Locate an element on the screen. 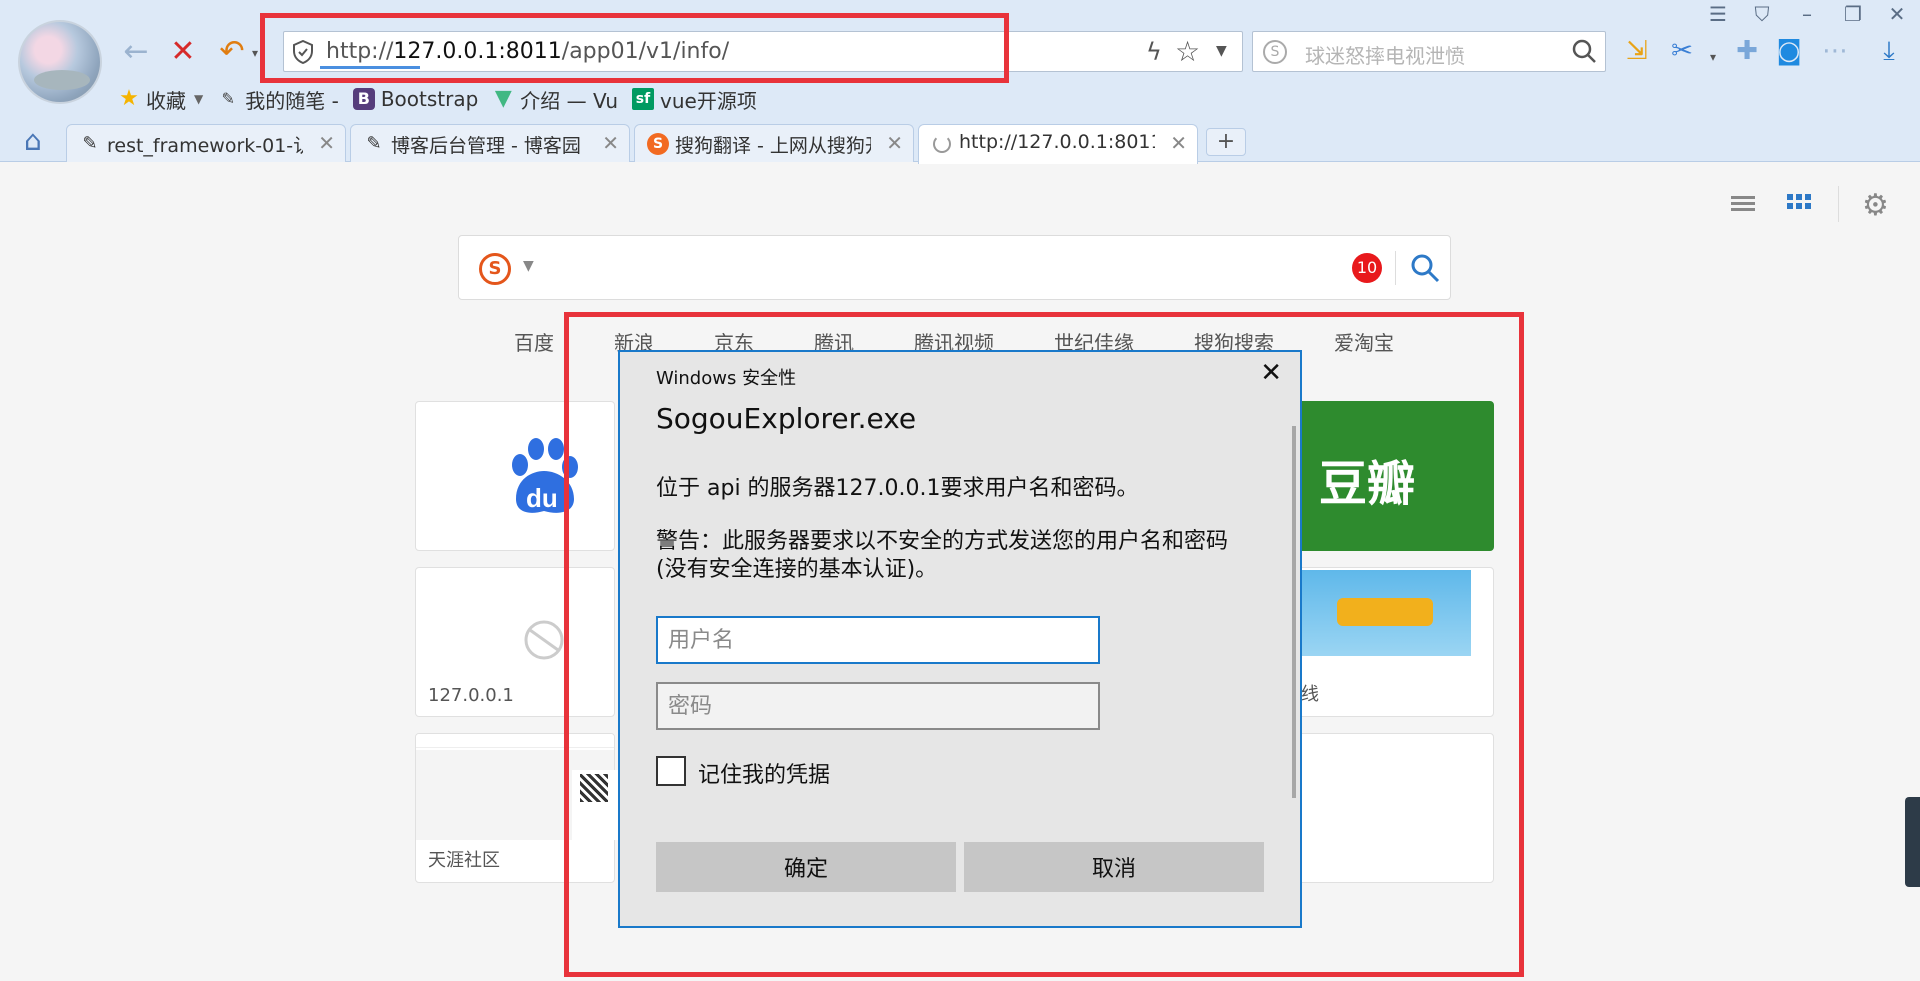 The image size is (1920, 981). blocked-icon is located at coordinates (544, 640).